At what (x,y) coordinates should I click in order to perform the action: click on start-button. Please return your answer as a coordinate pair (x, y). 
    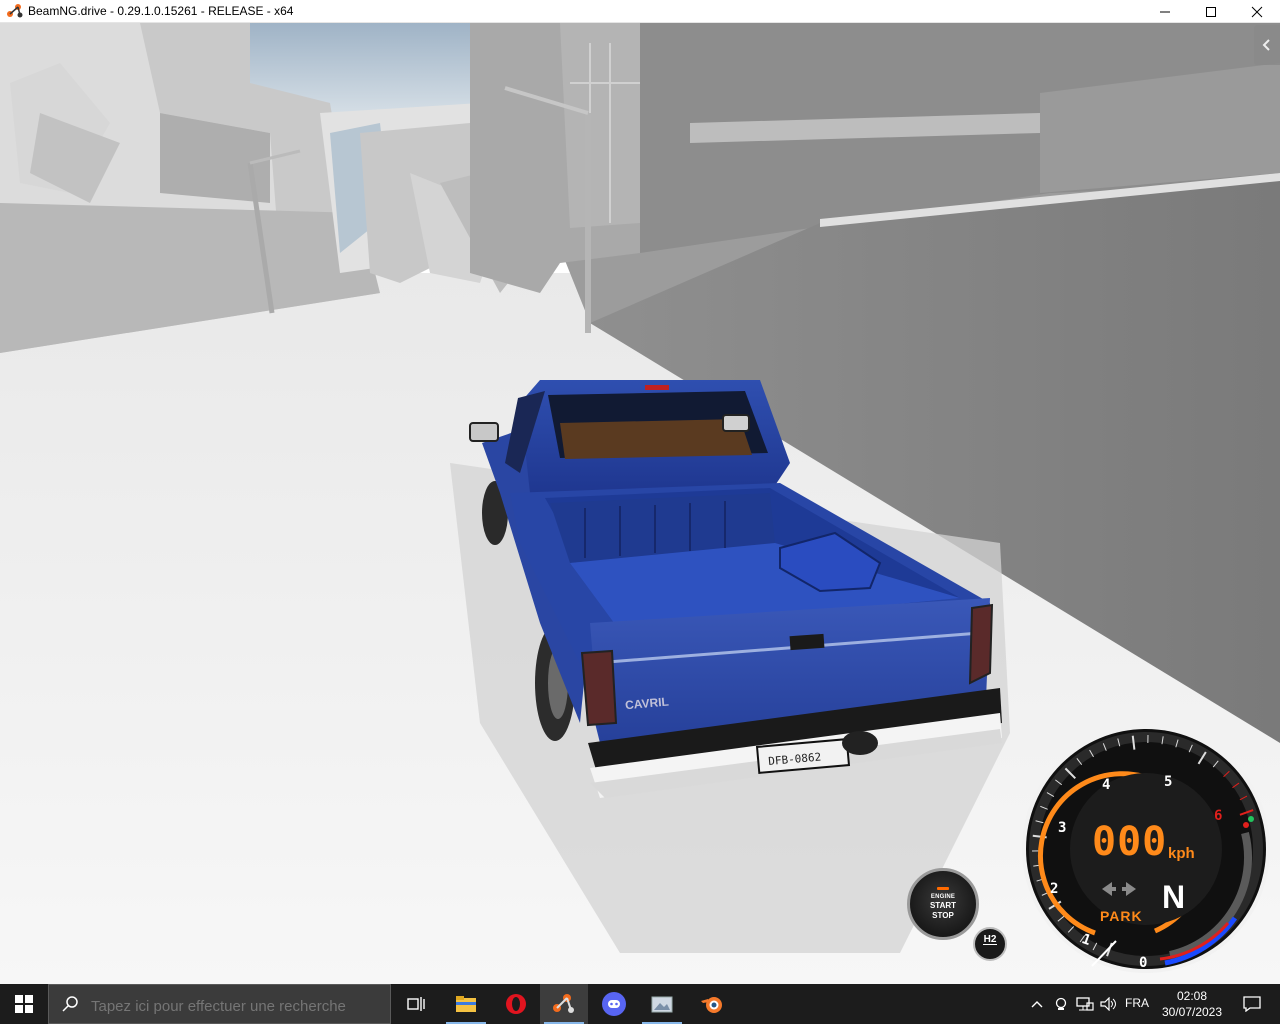
    Looking at the image, I should click on (24, 1004).